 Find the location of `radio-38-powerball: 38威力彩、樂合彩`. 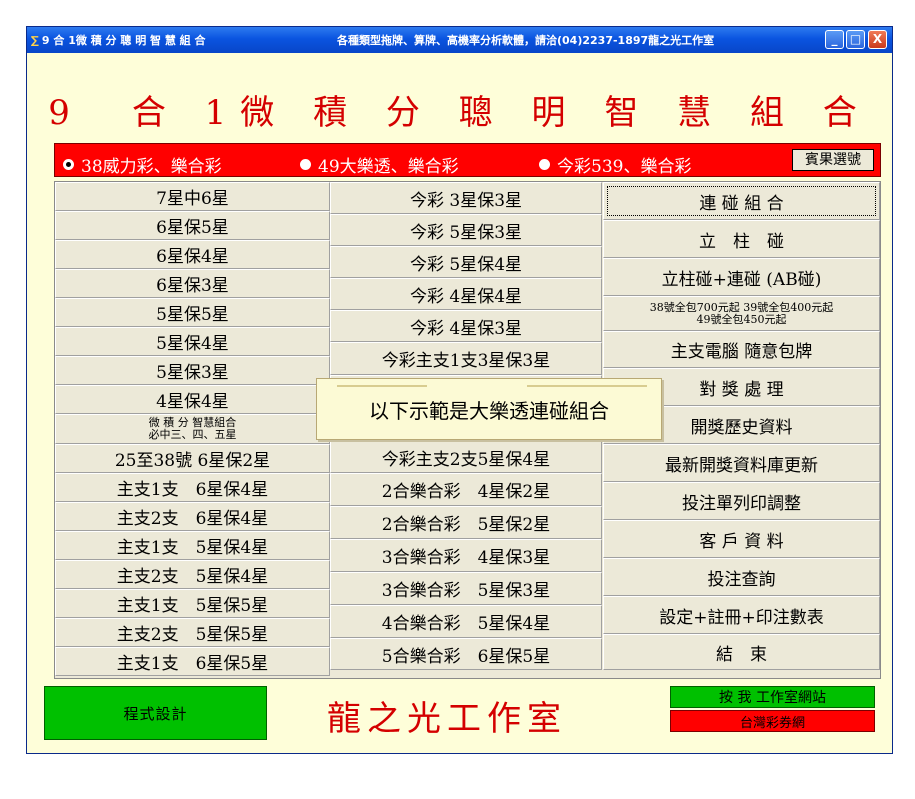

radio-38-powerball: 38威力彩、樂合彩 is located at coordinates (142, 164).